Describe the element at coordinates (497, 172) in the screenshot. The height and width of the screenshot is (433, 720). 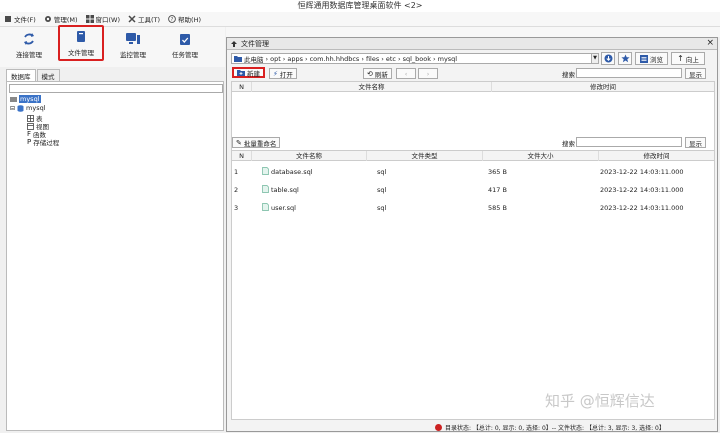
I see `file-size: 365 B` at that location.